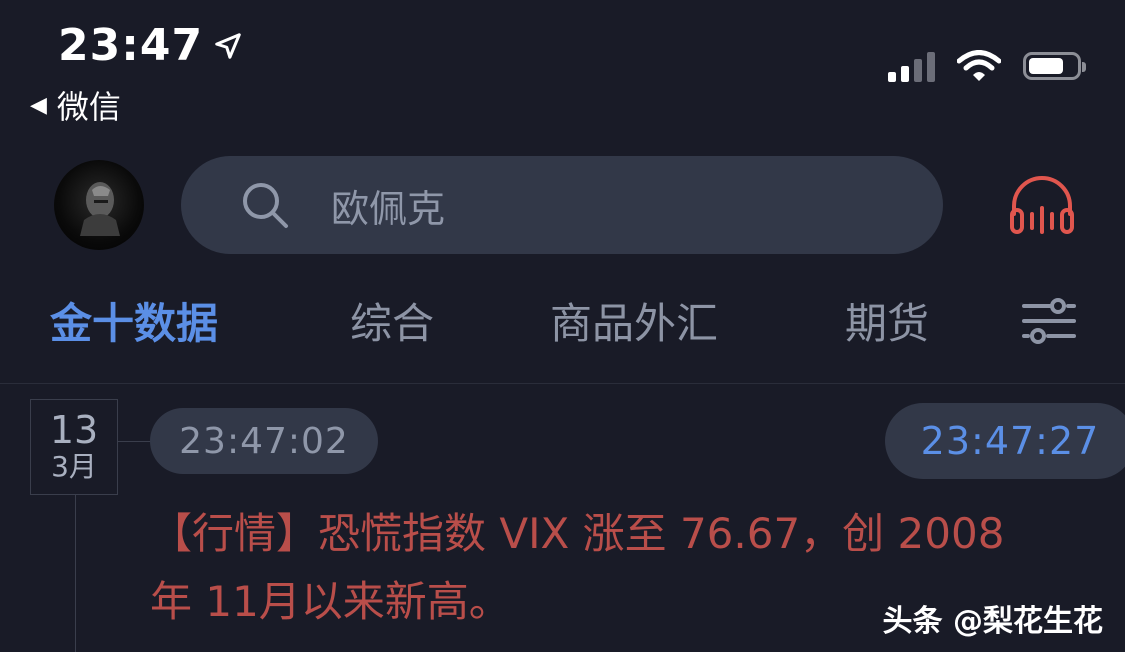 The image size is (1125, 652). Describe the element at coordinates (1005, 441) in the screenshot. I see `latest-update-button: 23:47:27` at that location.